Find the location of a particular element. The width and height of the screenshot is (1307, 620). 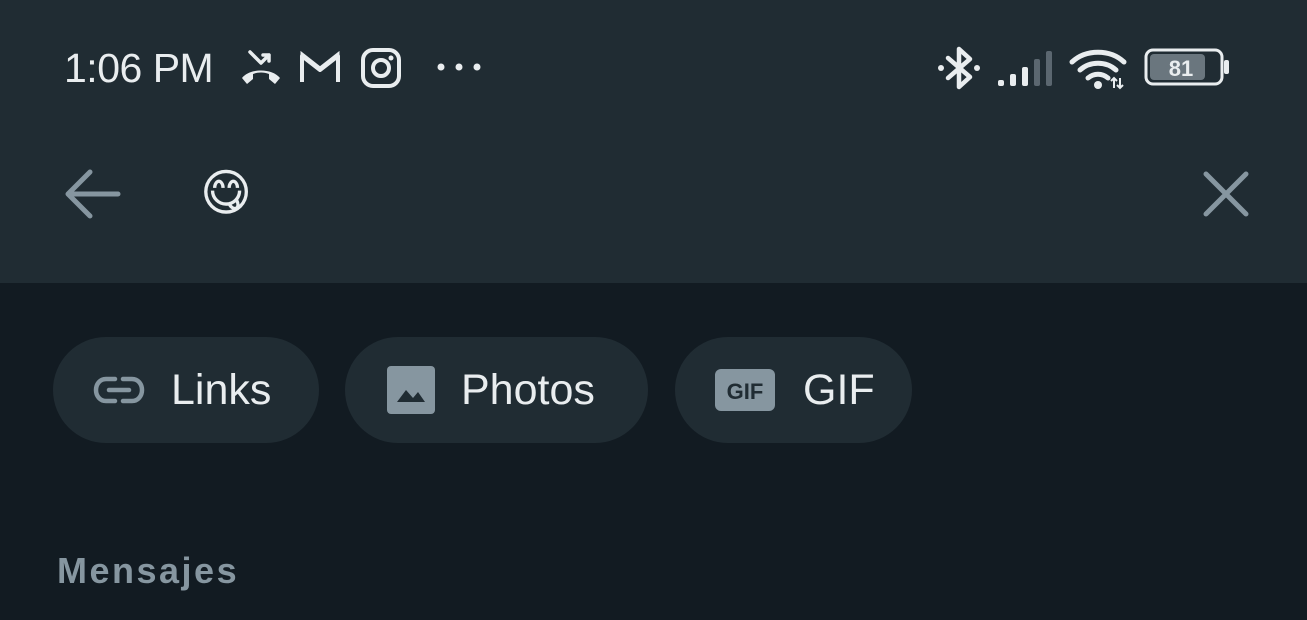

filter-chip-photos: Photos is located at coordinates (496, 390).